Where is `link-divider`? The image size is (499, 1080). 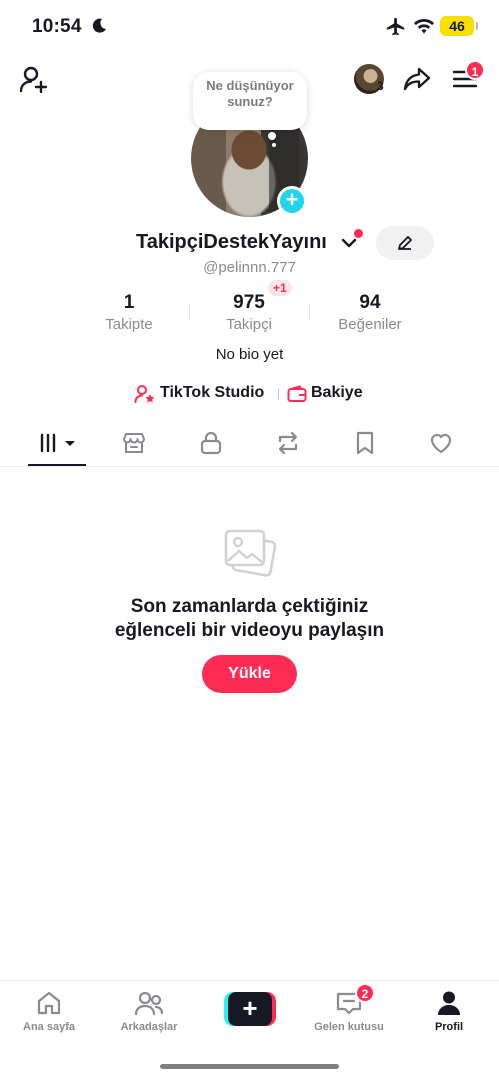 link-divider is located at coordinates (278, 394).